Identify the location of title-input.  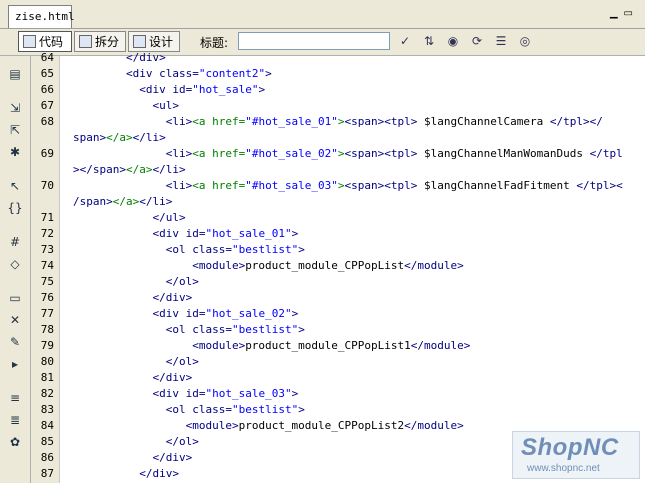
(314, 41).